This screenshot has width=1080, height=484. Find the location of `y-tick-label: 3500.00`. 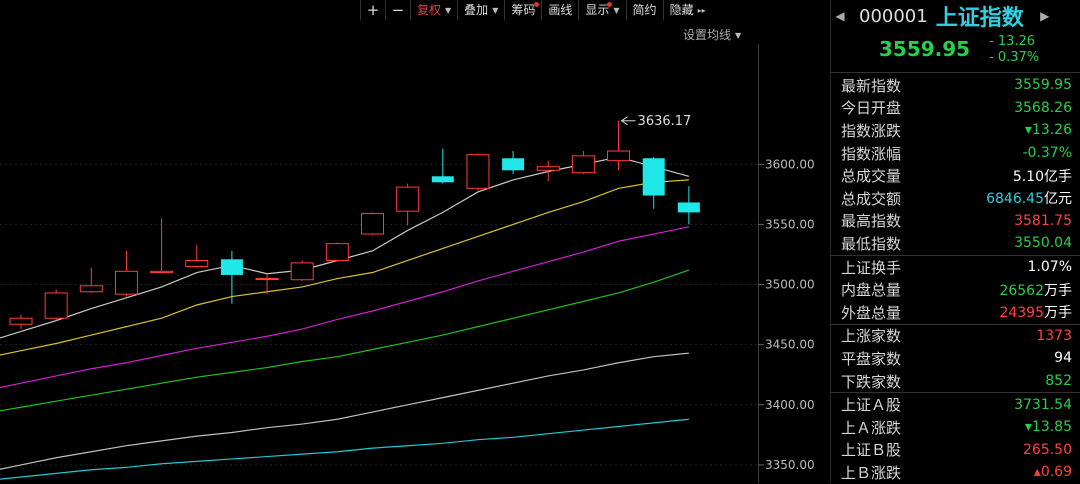

y-tick-label: 3500.00 is located at coordinates (790, 285).